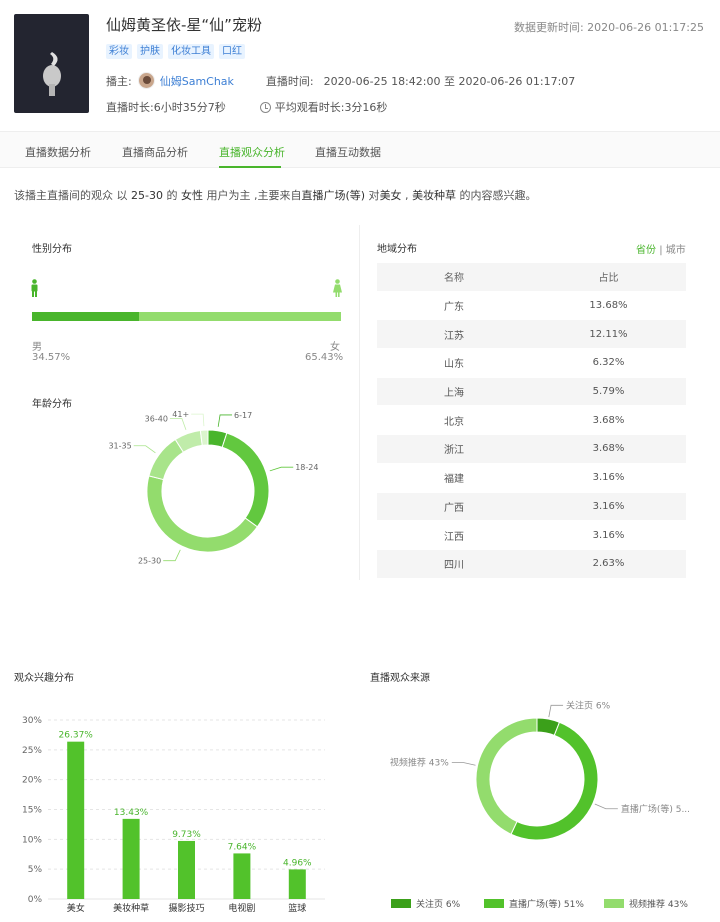 The image size is (720, 922). What do you see at coordinates (37, 347) in the screenshot?
I see `male-label: 男` at bounding box center [37, 347].